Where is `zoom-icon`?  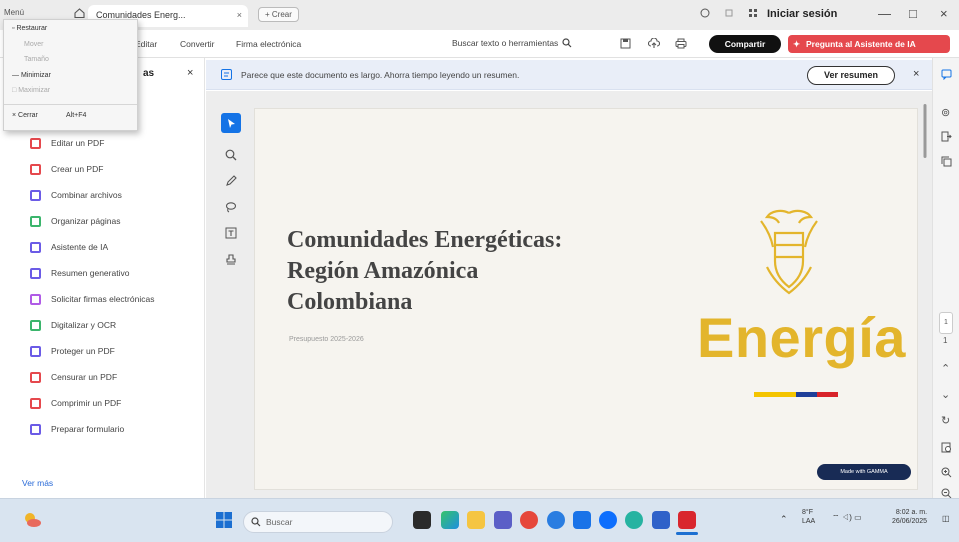
zoom-icon is located at coordinates (231, 155).